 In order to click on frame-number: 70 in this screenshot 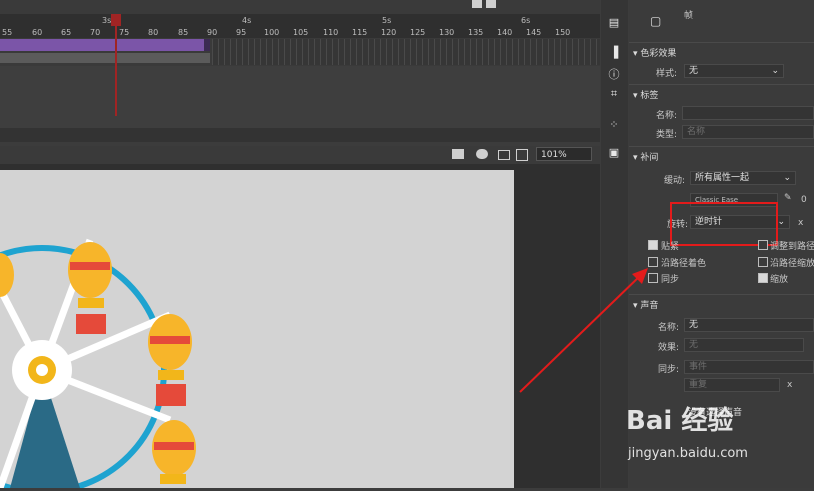, I will do `click(95, 32)`.